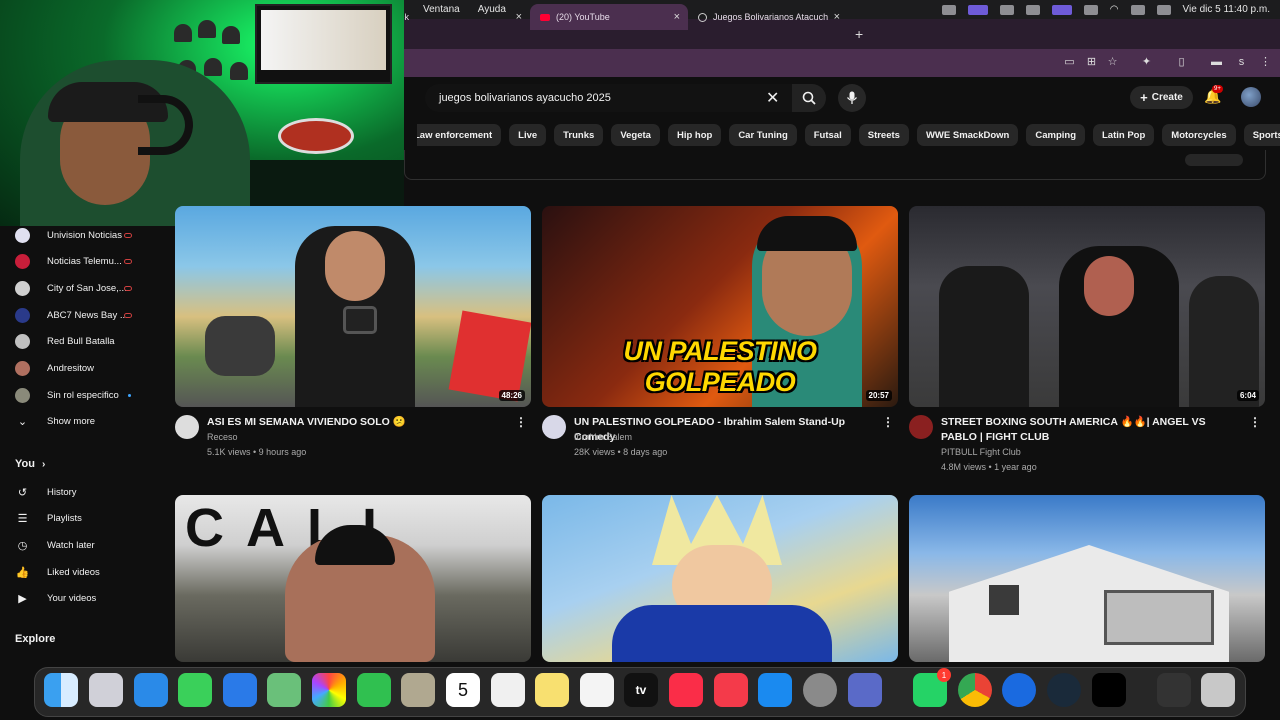  Describe the element at coordinates (80, 599) in the screenshot. I see `sidebar-item-your-videos: ▶ Your videos` at that location.